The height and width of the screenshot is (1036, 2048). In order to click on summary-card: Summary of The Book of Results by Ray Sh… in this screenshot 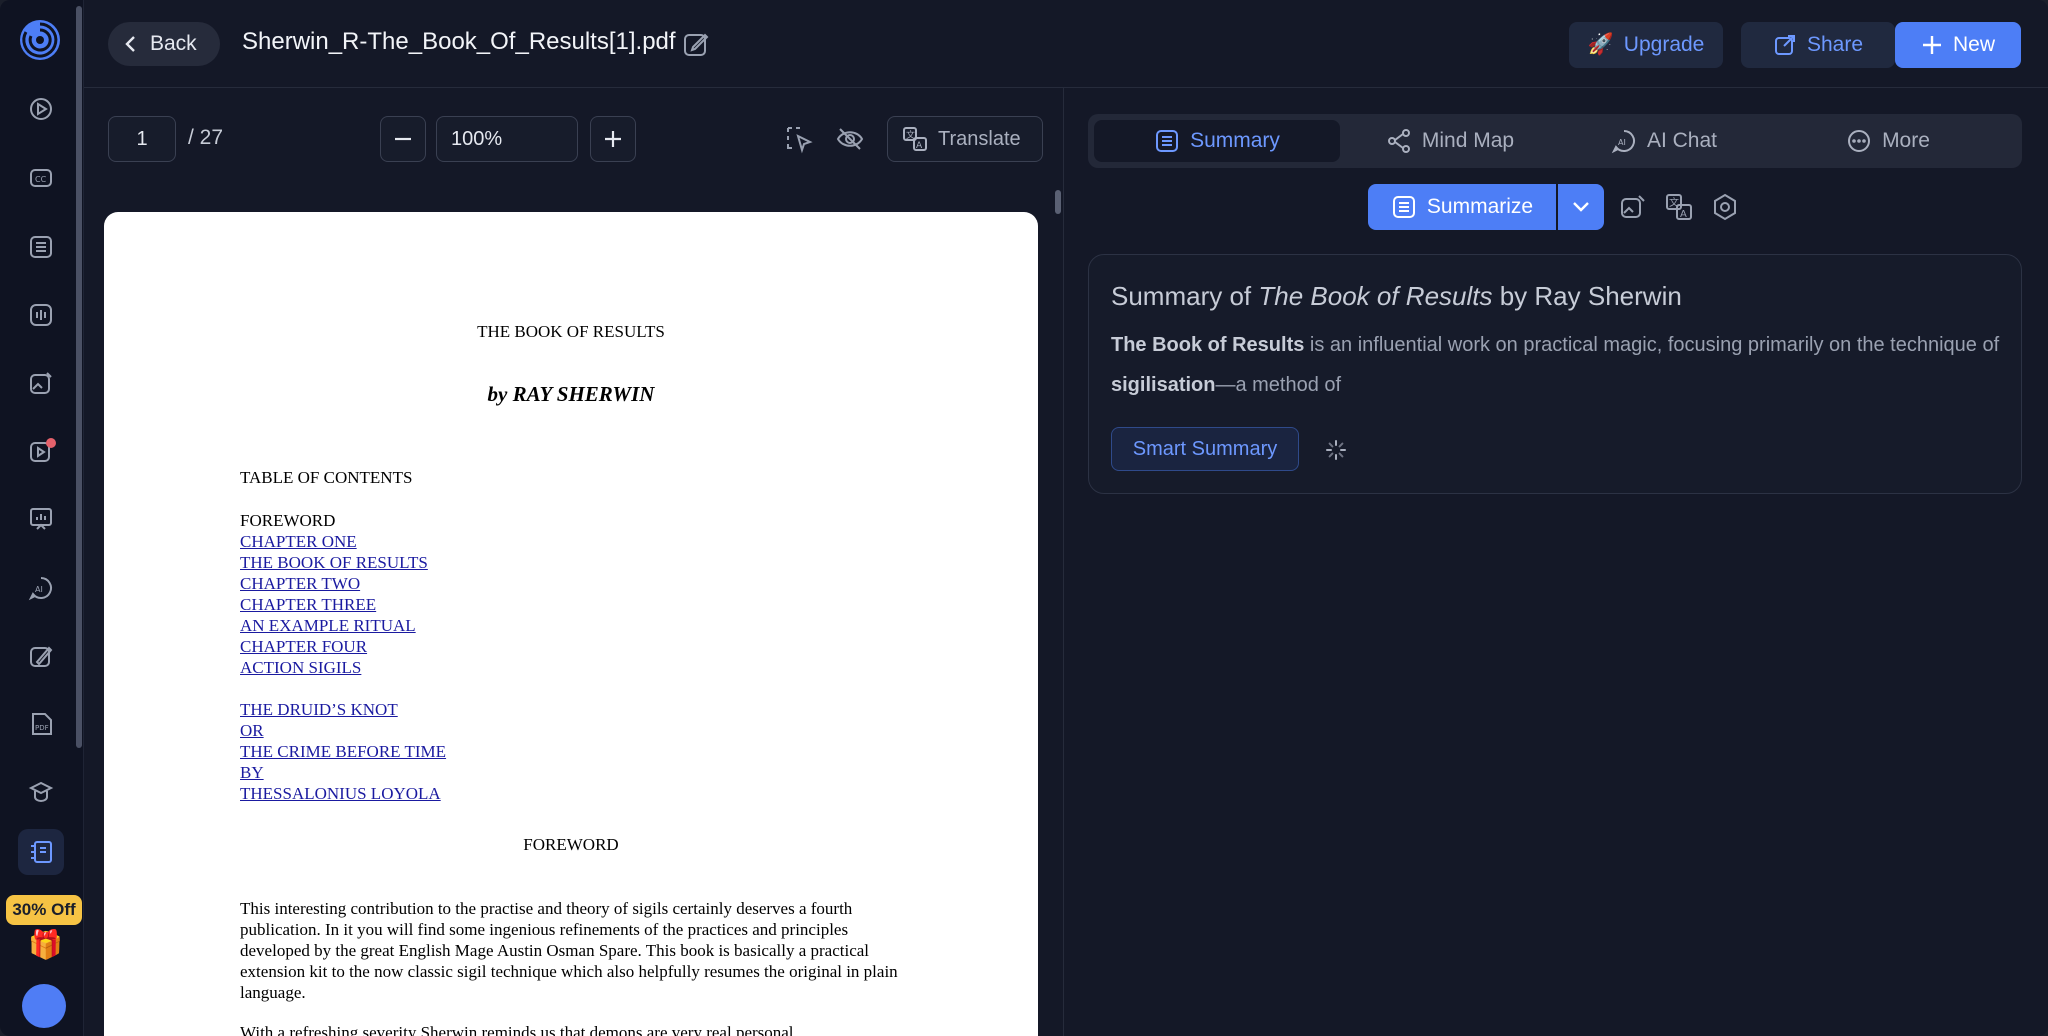, I will do `click(1555, 374)`.